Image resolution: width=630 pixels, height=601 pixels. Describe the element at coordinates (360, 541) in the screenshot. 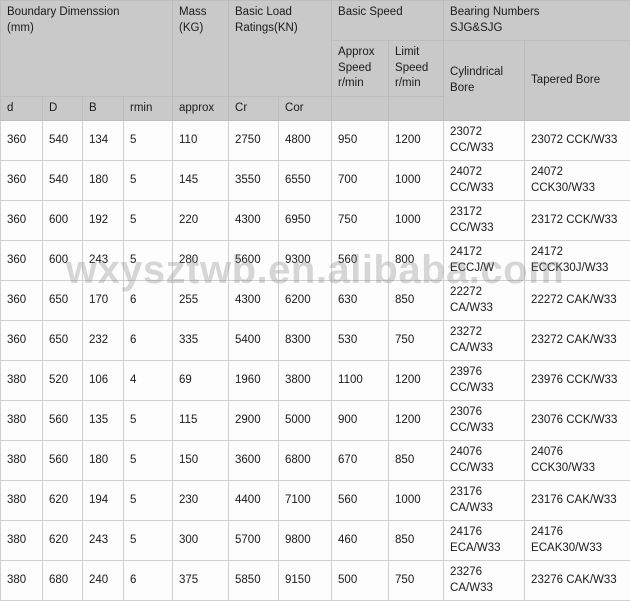

I see `cell-approx-speed: 460` at that location.